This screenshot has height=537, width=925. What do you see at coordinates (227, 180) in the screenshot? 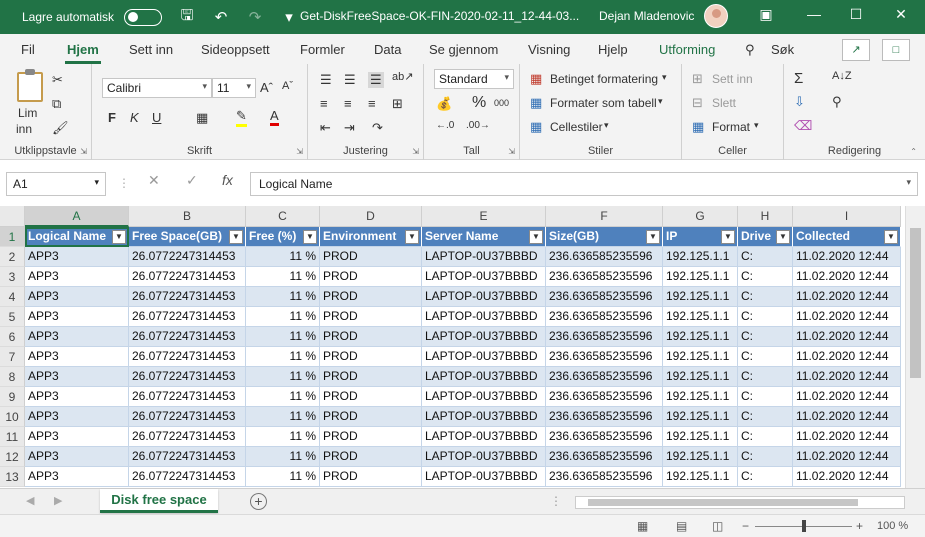
I see `insert-function-icon: fx` at bounding box center [227, 180].